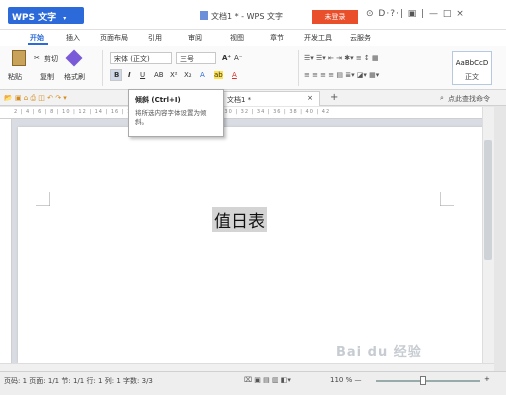 This screenshot has height=395, width=506. What do you see at coordinates (138, 381) in the screenshot?
I see `status-word-count: 字数: 3/3` at bounding box center [138, 381].